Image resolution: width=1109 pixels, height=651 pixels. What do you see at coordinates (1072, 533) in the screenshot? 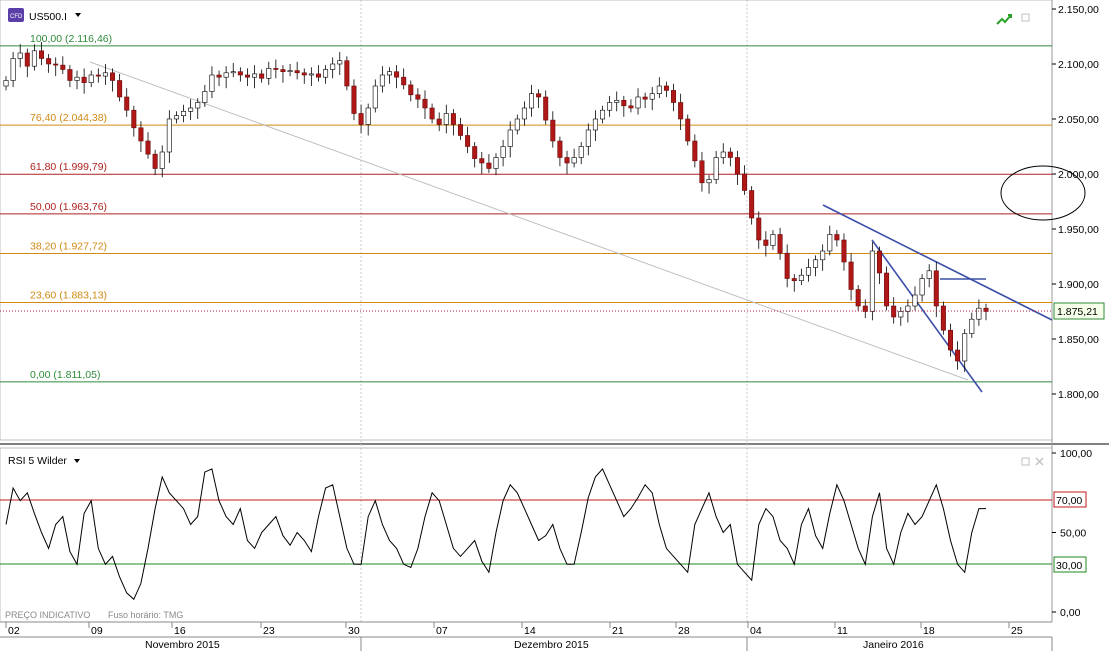
I see `rsi-axis: 100,00 50,00 0,00` at bounding box center [1072, 533].